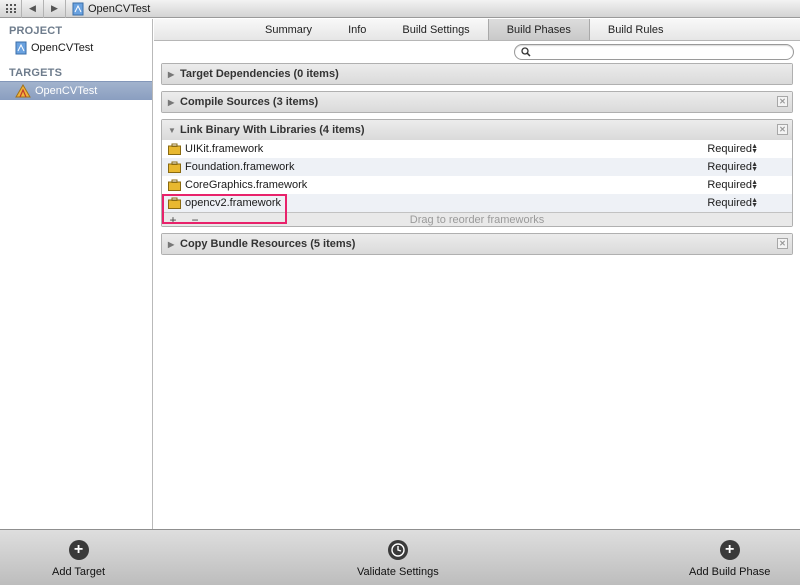 The width and height of the screenshot is (800, 585). I want to click on jump-bar: ◀ ▶ OpenCVTest, so click(400, 9).